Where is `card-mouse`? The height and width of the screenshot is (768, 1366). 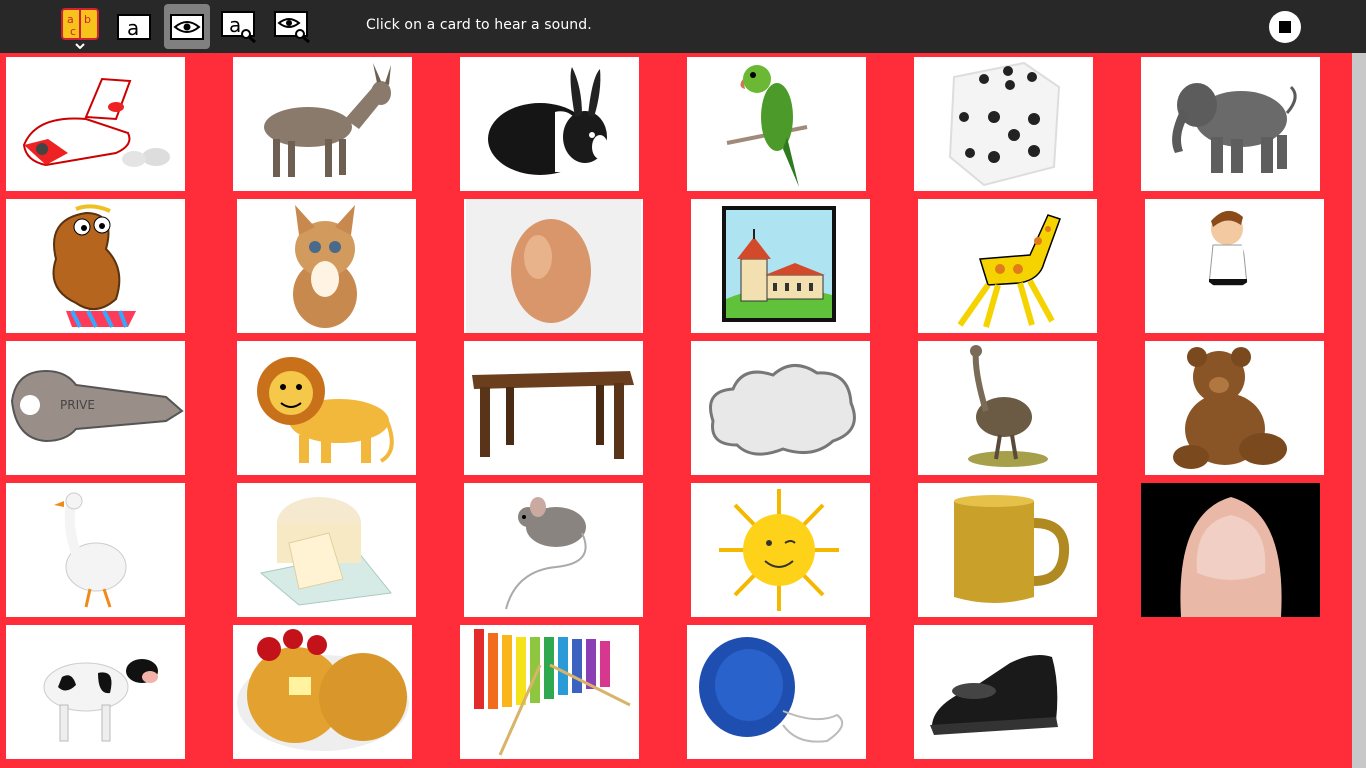
card-mouse is located at coordinates (553, 550).